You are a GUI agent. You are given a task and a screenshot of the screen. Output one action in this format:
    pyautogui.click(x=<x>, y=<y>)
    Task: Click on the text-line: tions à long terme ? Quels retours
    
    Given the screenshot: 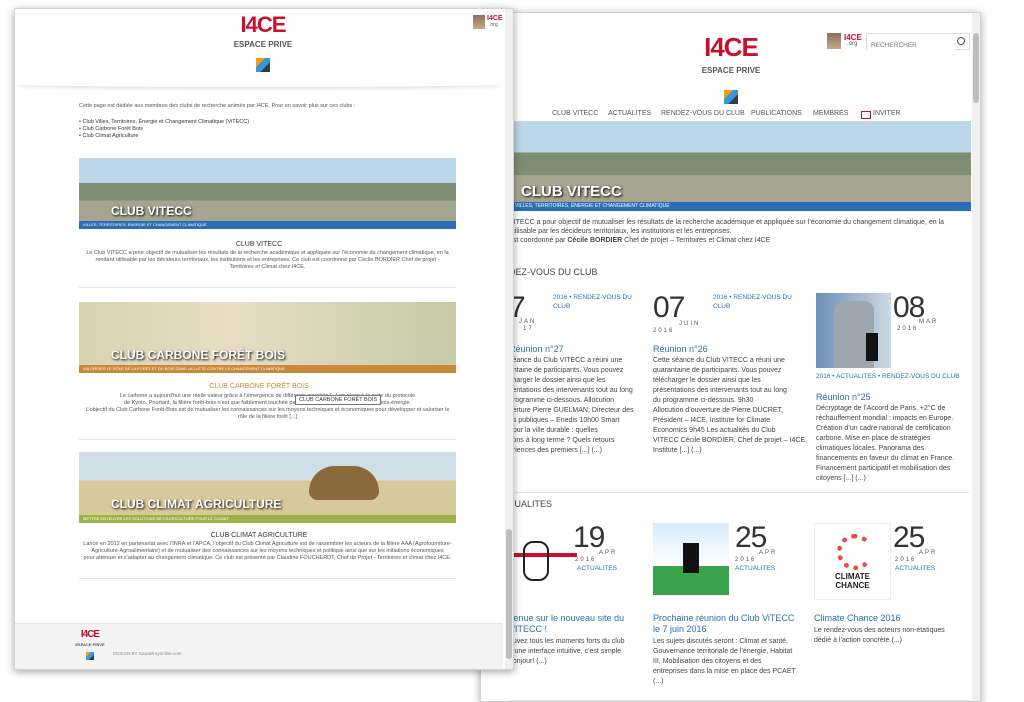 What is the action you would take?
    pyautogui.click(x=562, y=440)
    